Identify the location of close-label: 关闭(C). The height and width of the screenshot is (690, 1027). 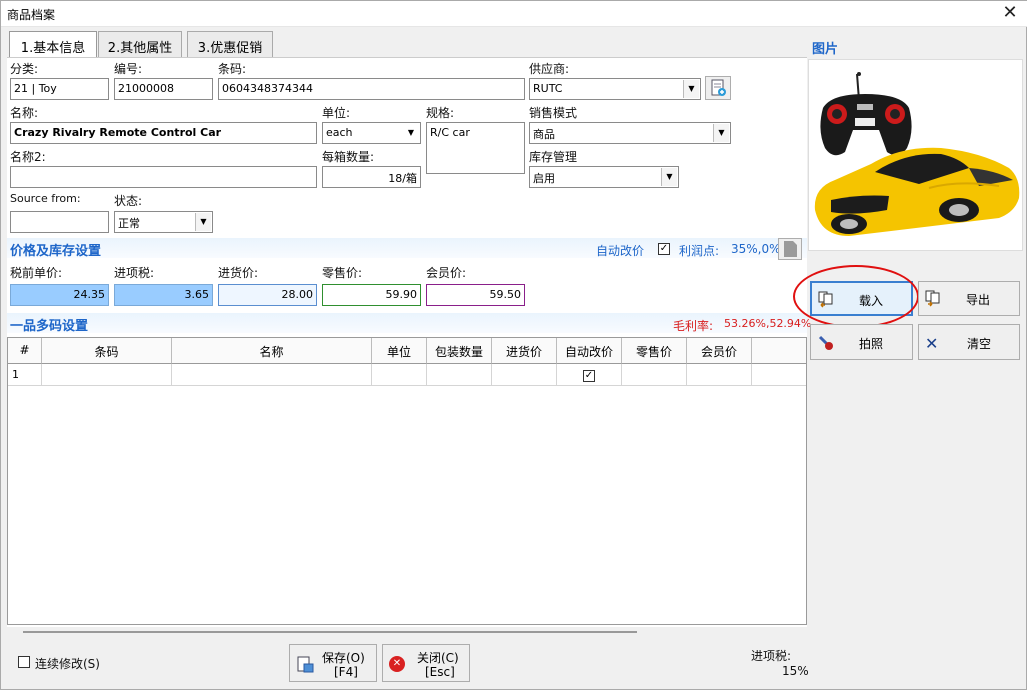
(438, 658).